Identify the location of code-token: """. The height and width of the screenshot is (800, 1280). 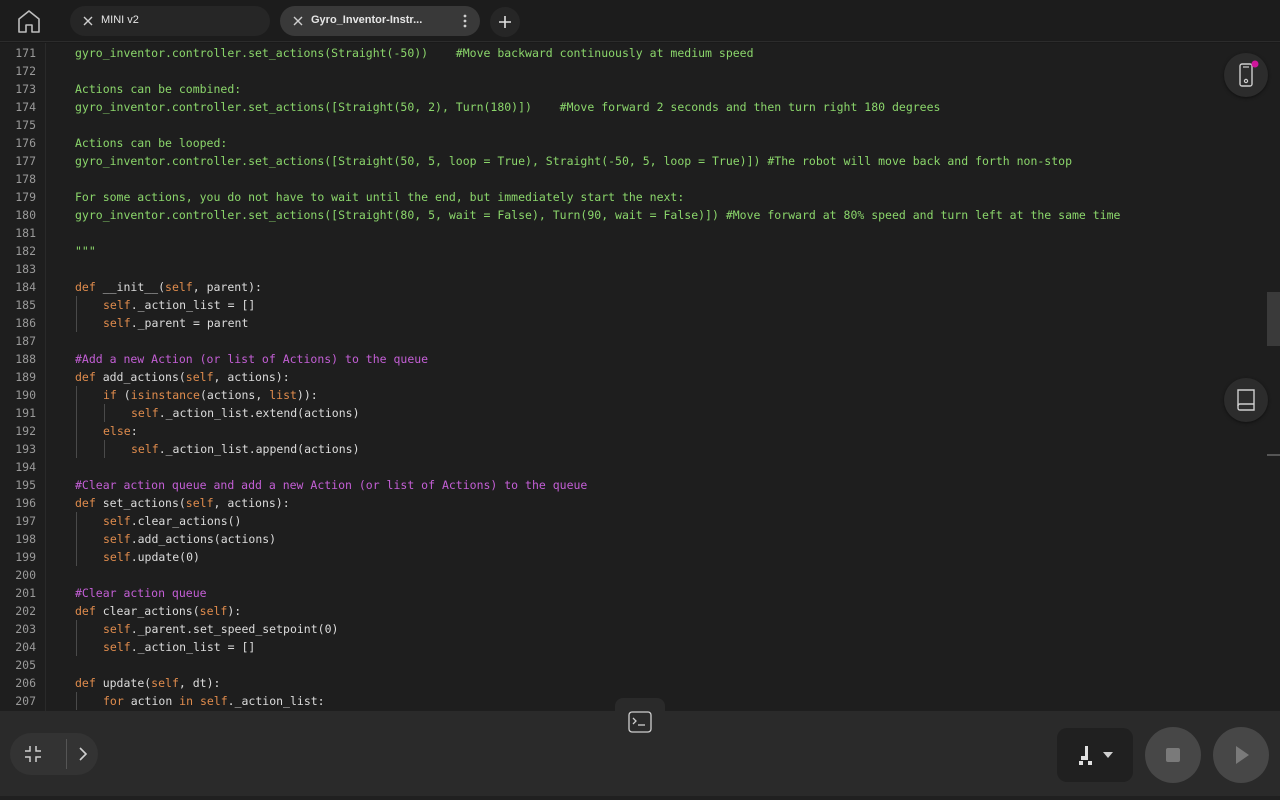
(85, 251).